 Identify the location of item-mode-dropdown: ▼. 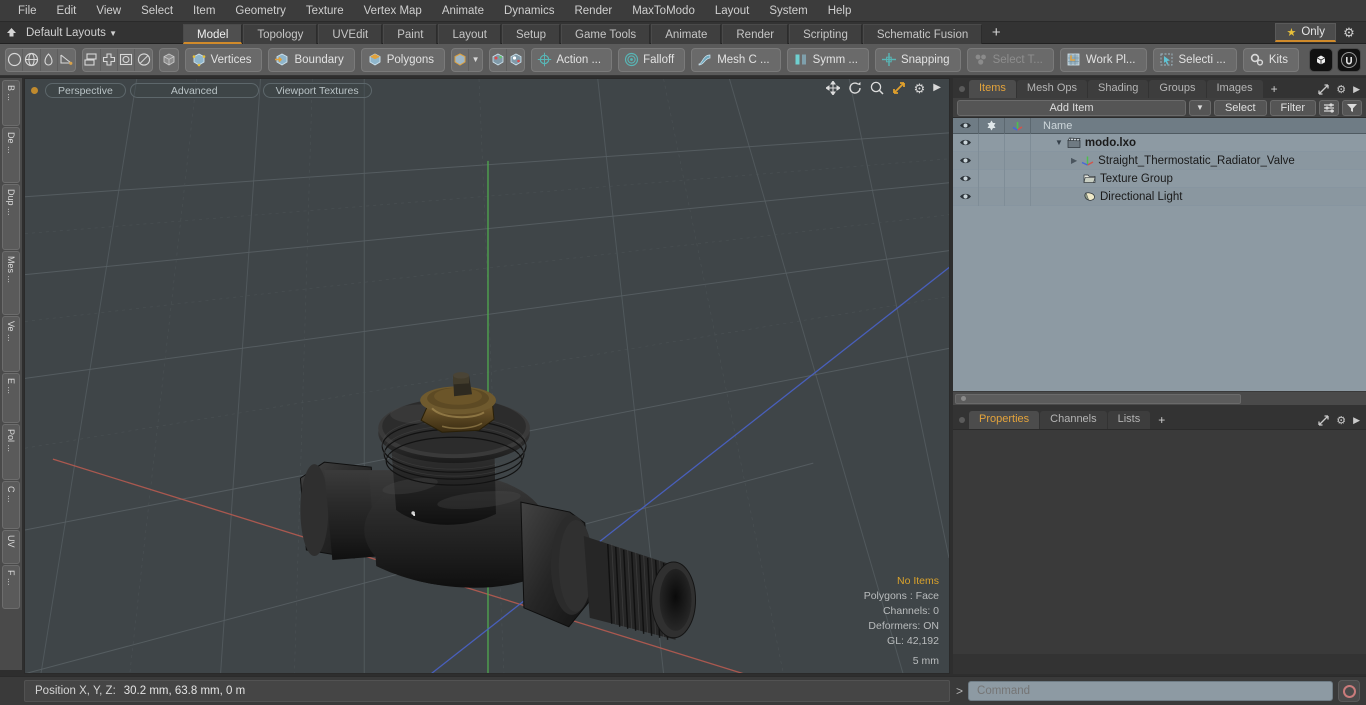
(475, 60).